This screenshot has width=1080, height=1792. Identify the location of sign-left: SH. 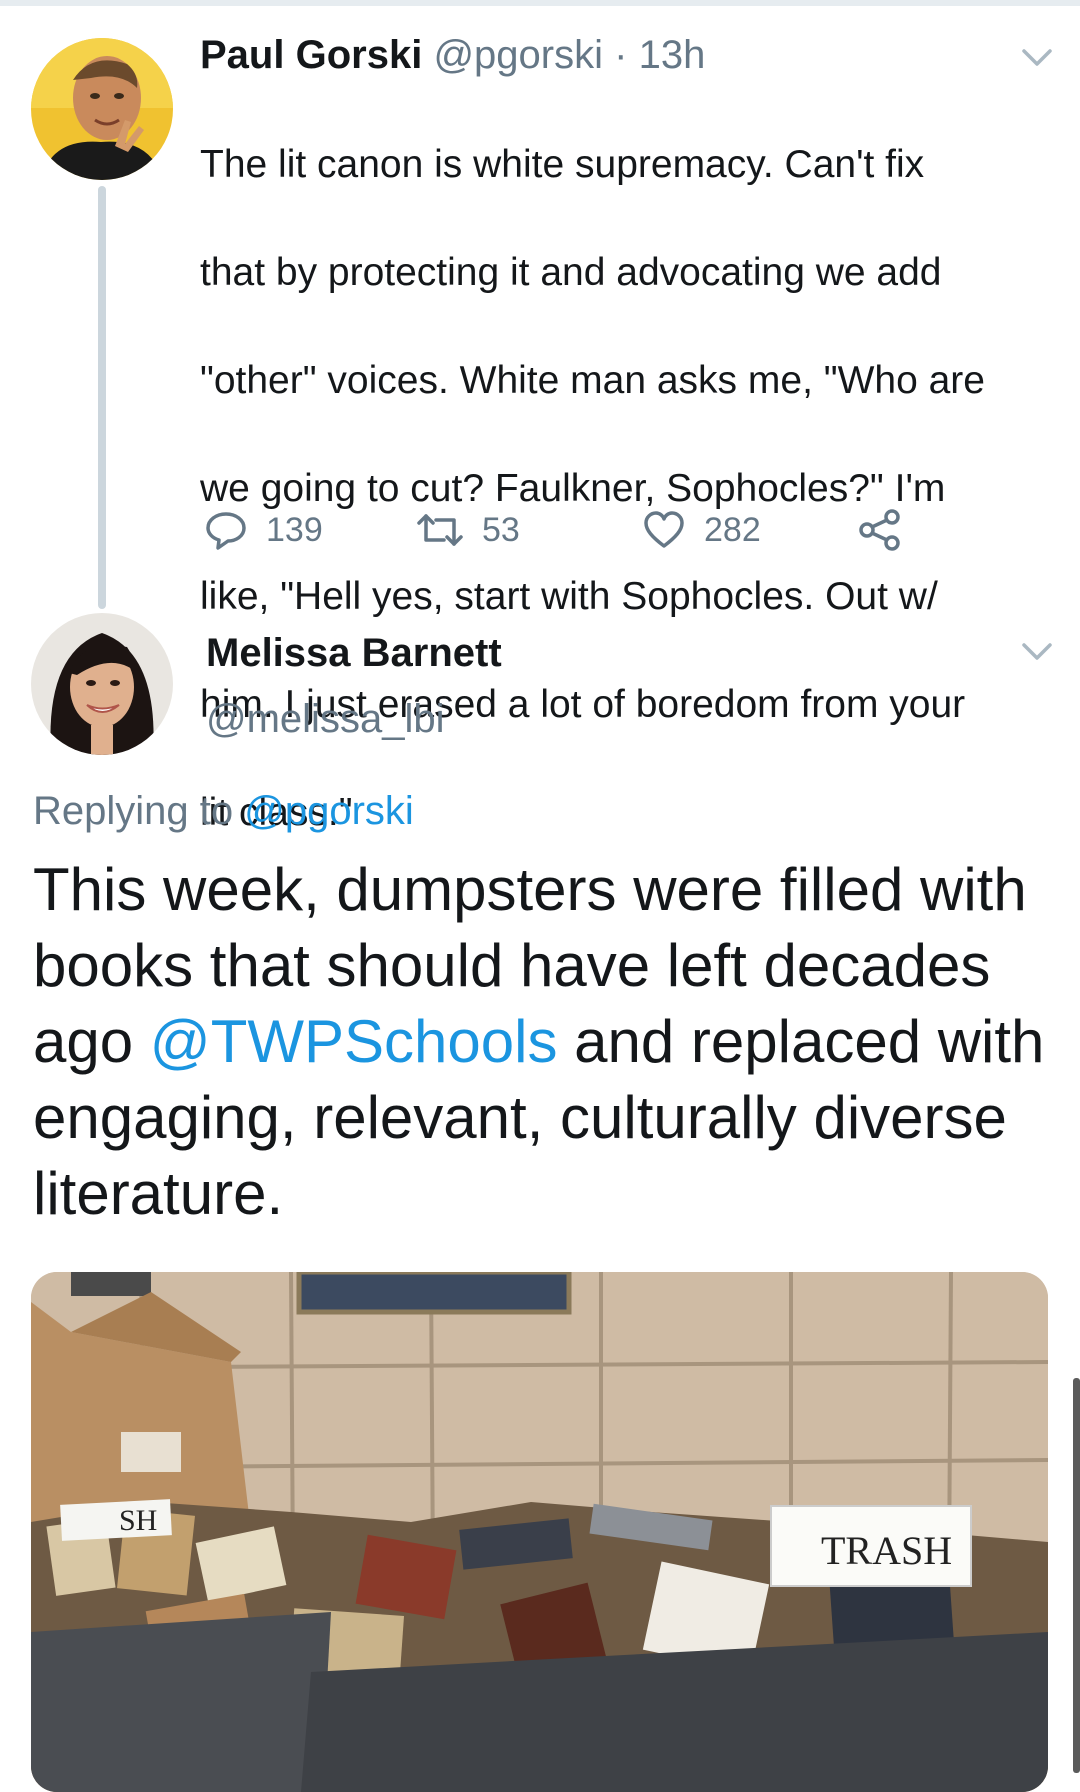
(138, 1520).